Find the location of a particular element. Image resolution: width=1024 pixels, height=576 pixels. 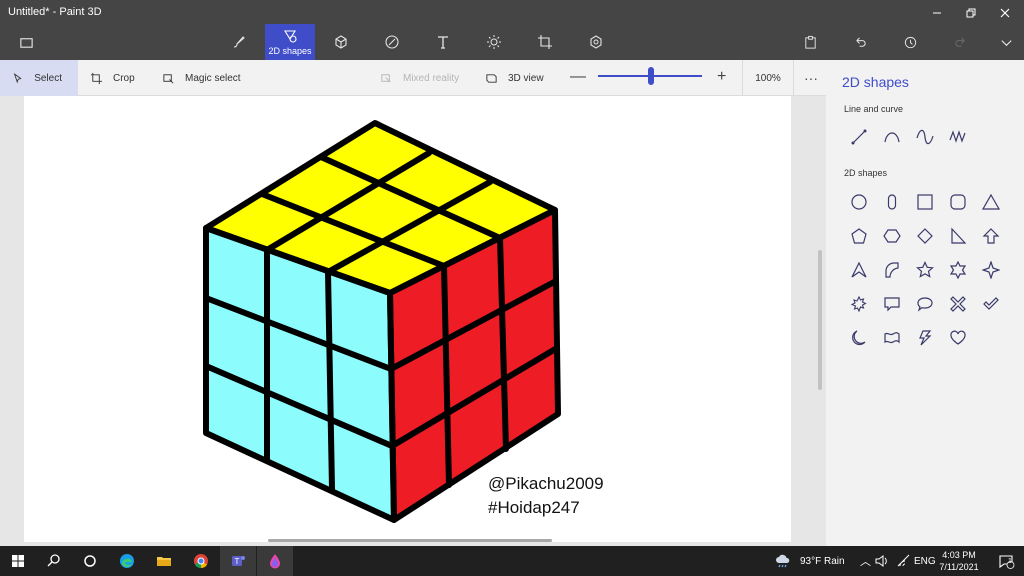

cortana-circle-icon is located at coordinates (90, 561).